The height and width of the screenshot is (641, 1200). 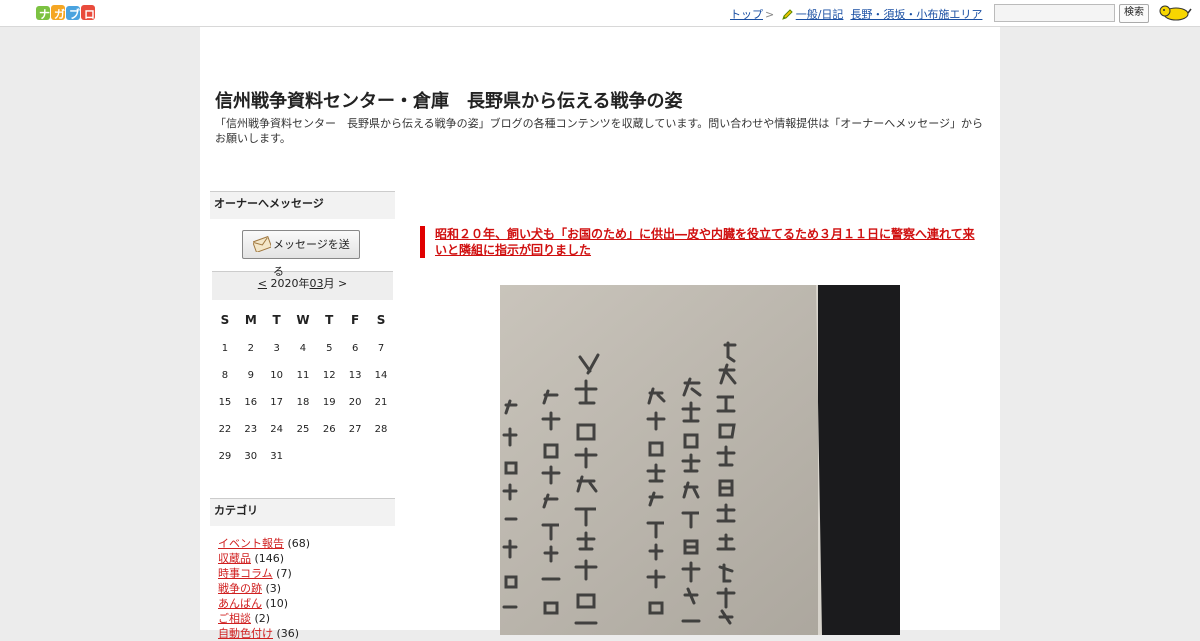 What do you see at coordinates (262, 283) in the screenshot?
I see `calendar-prev-link: <` at bounding box center [262, 283].